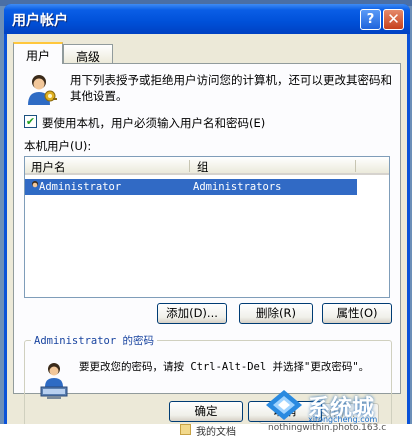  What do you see at coordinates (88, 54) in the screenshot?
I see `tab-advanced: 高级` at bounding box center [88, 54].